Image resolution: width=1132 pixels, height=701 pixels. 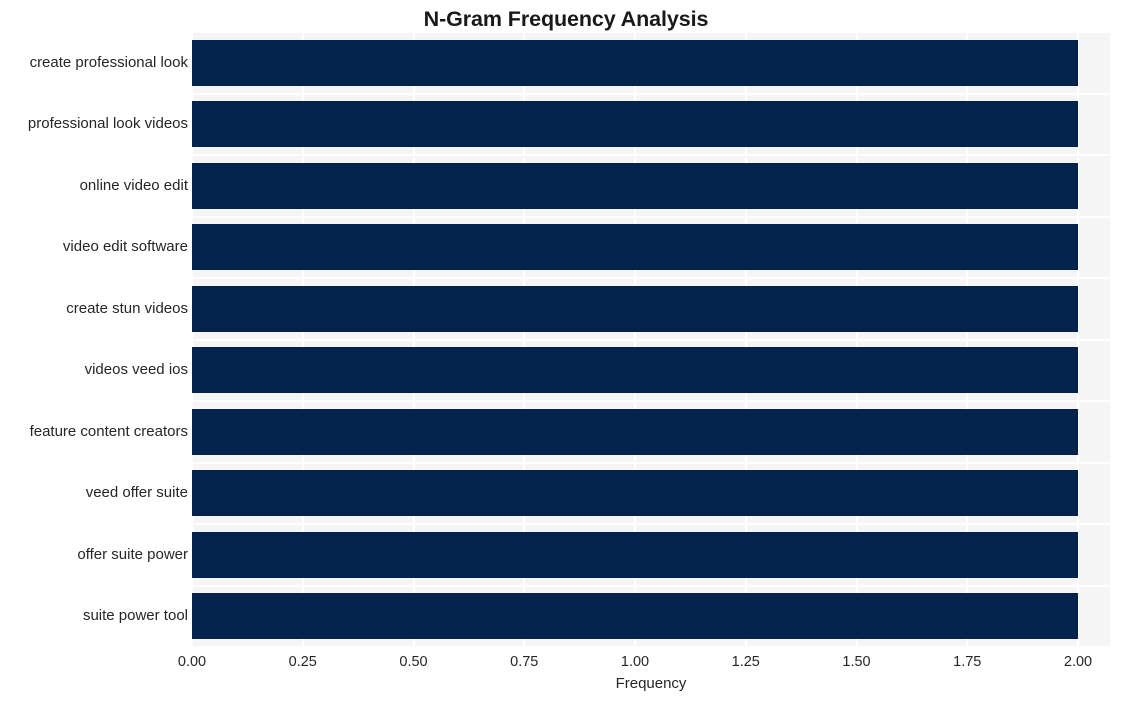 What do you see at coordinates (745, 662) in the screenshot?
I see `x-axis-tick-label: 1.25` at bounding box center [745, 662].